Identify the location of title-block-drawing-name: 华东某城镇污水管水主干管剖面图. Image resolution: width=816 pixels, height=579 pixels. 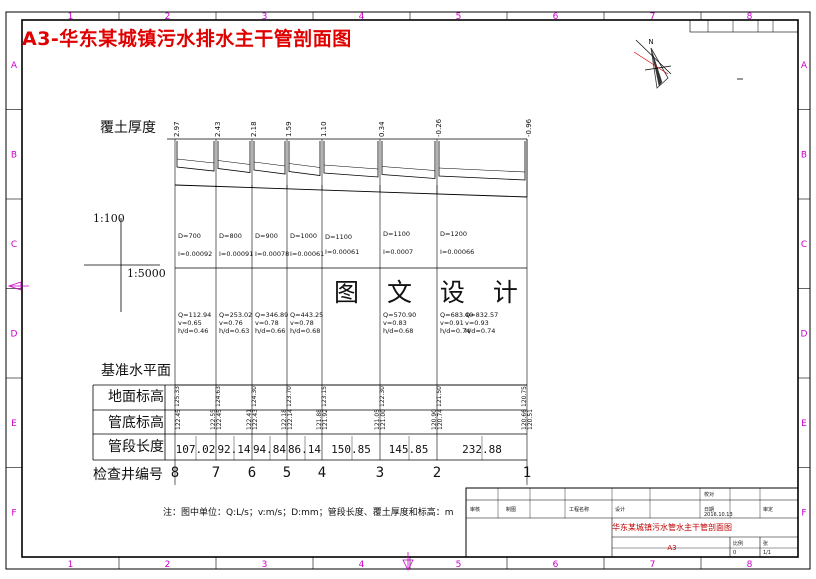
(672, 527).